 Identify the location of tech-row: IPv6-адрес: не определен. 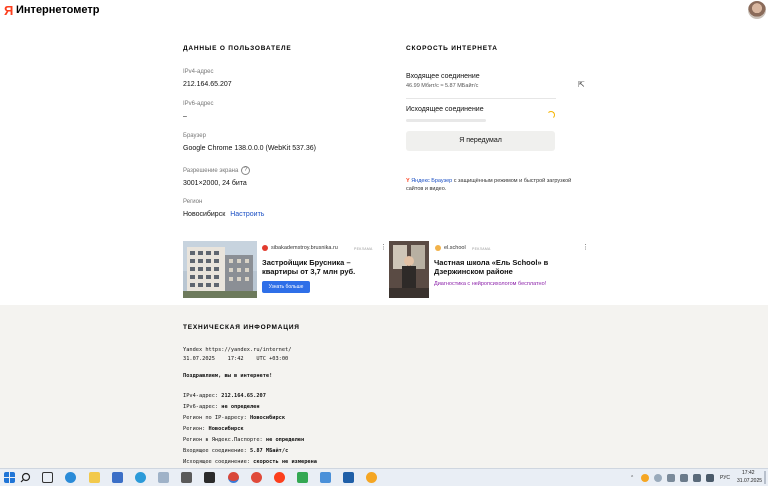
(221, 407).